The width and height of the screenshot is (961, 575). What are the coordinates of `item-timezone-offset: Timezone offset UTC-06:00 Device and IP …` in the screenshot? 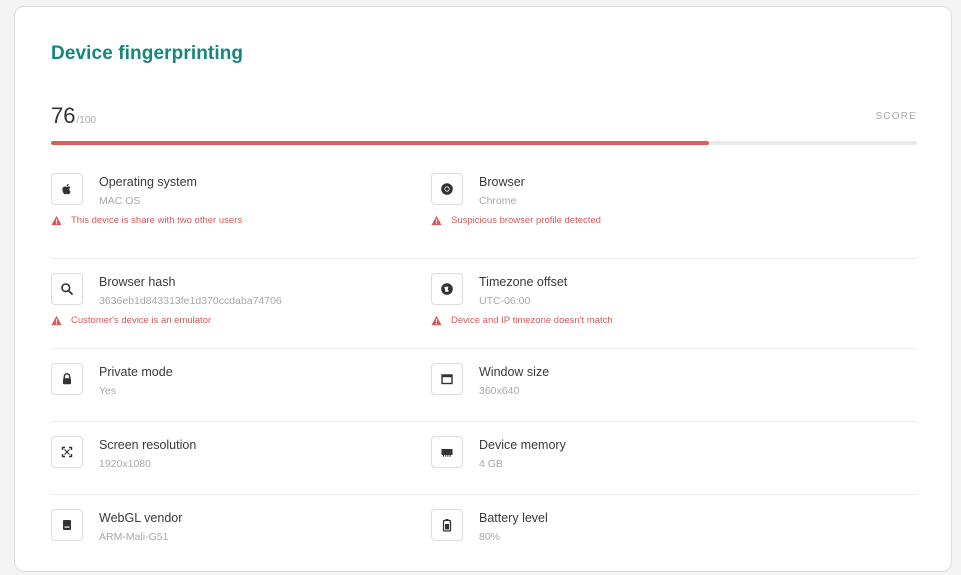 It's located at (674, 310).